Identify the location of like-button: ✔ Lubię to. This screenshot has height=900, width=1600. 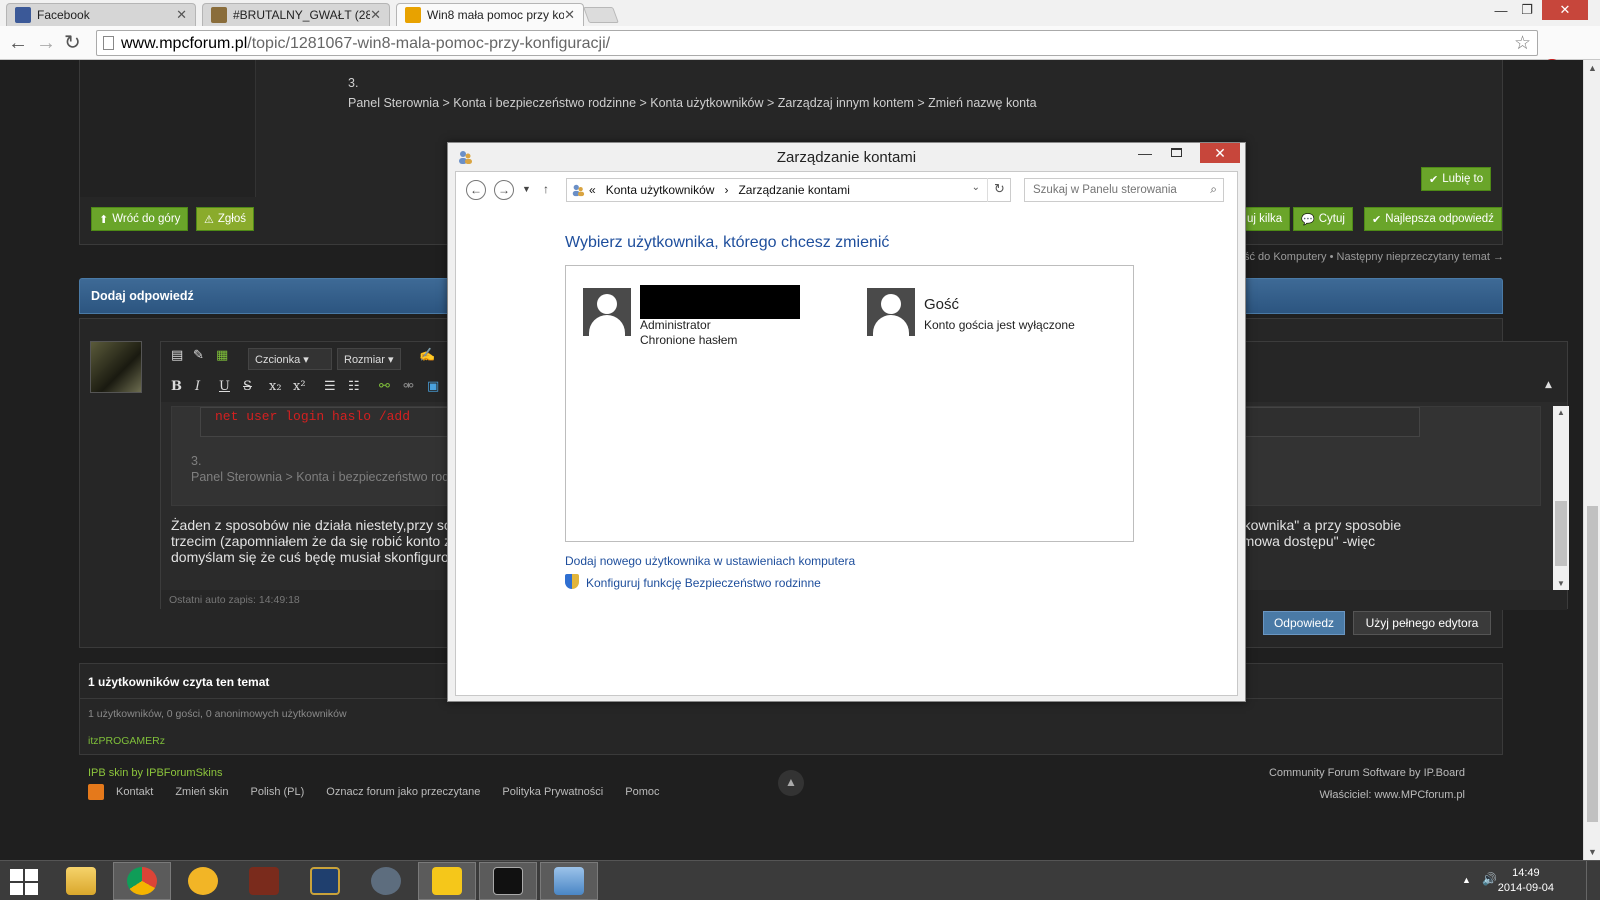
(1456, 179).